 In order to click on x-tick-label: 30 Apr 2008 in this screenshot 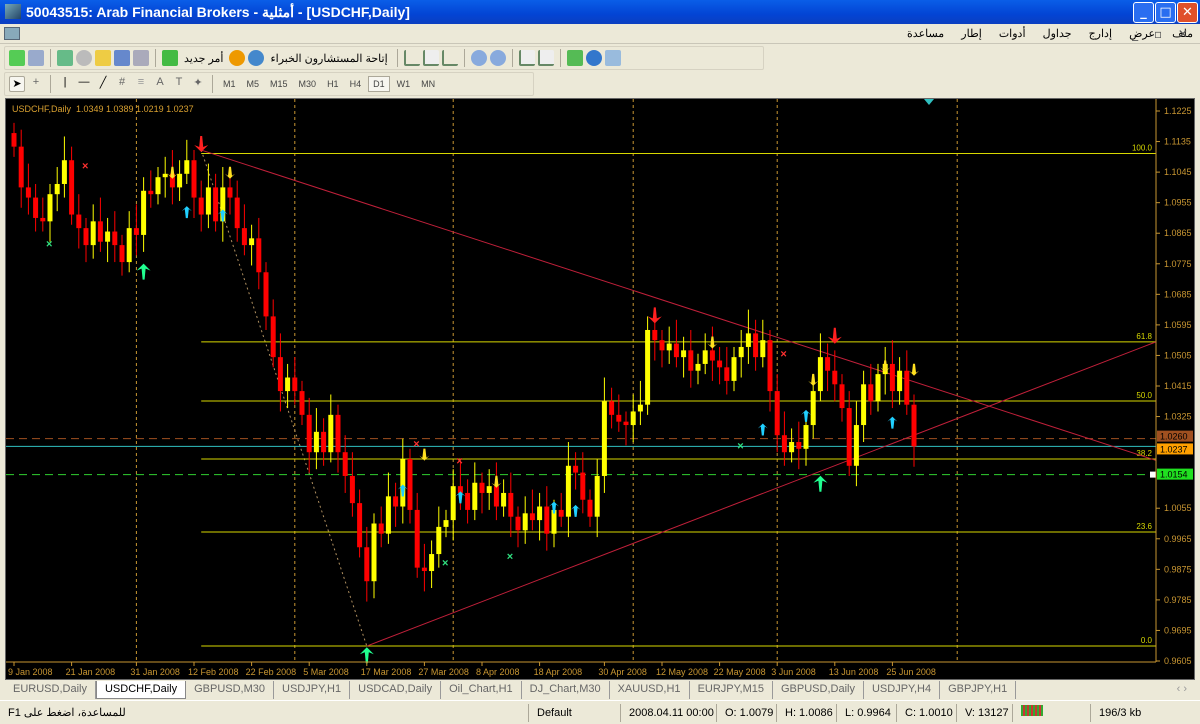, I will do `click(622, 672)`.